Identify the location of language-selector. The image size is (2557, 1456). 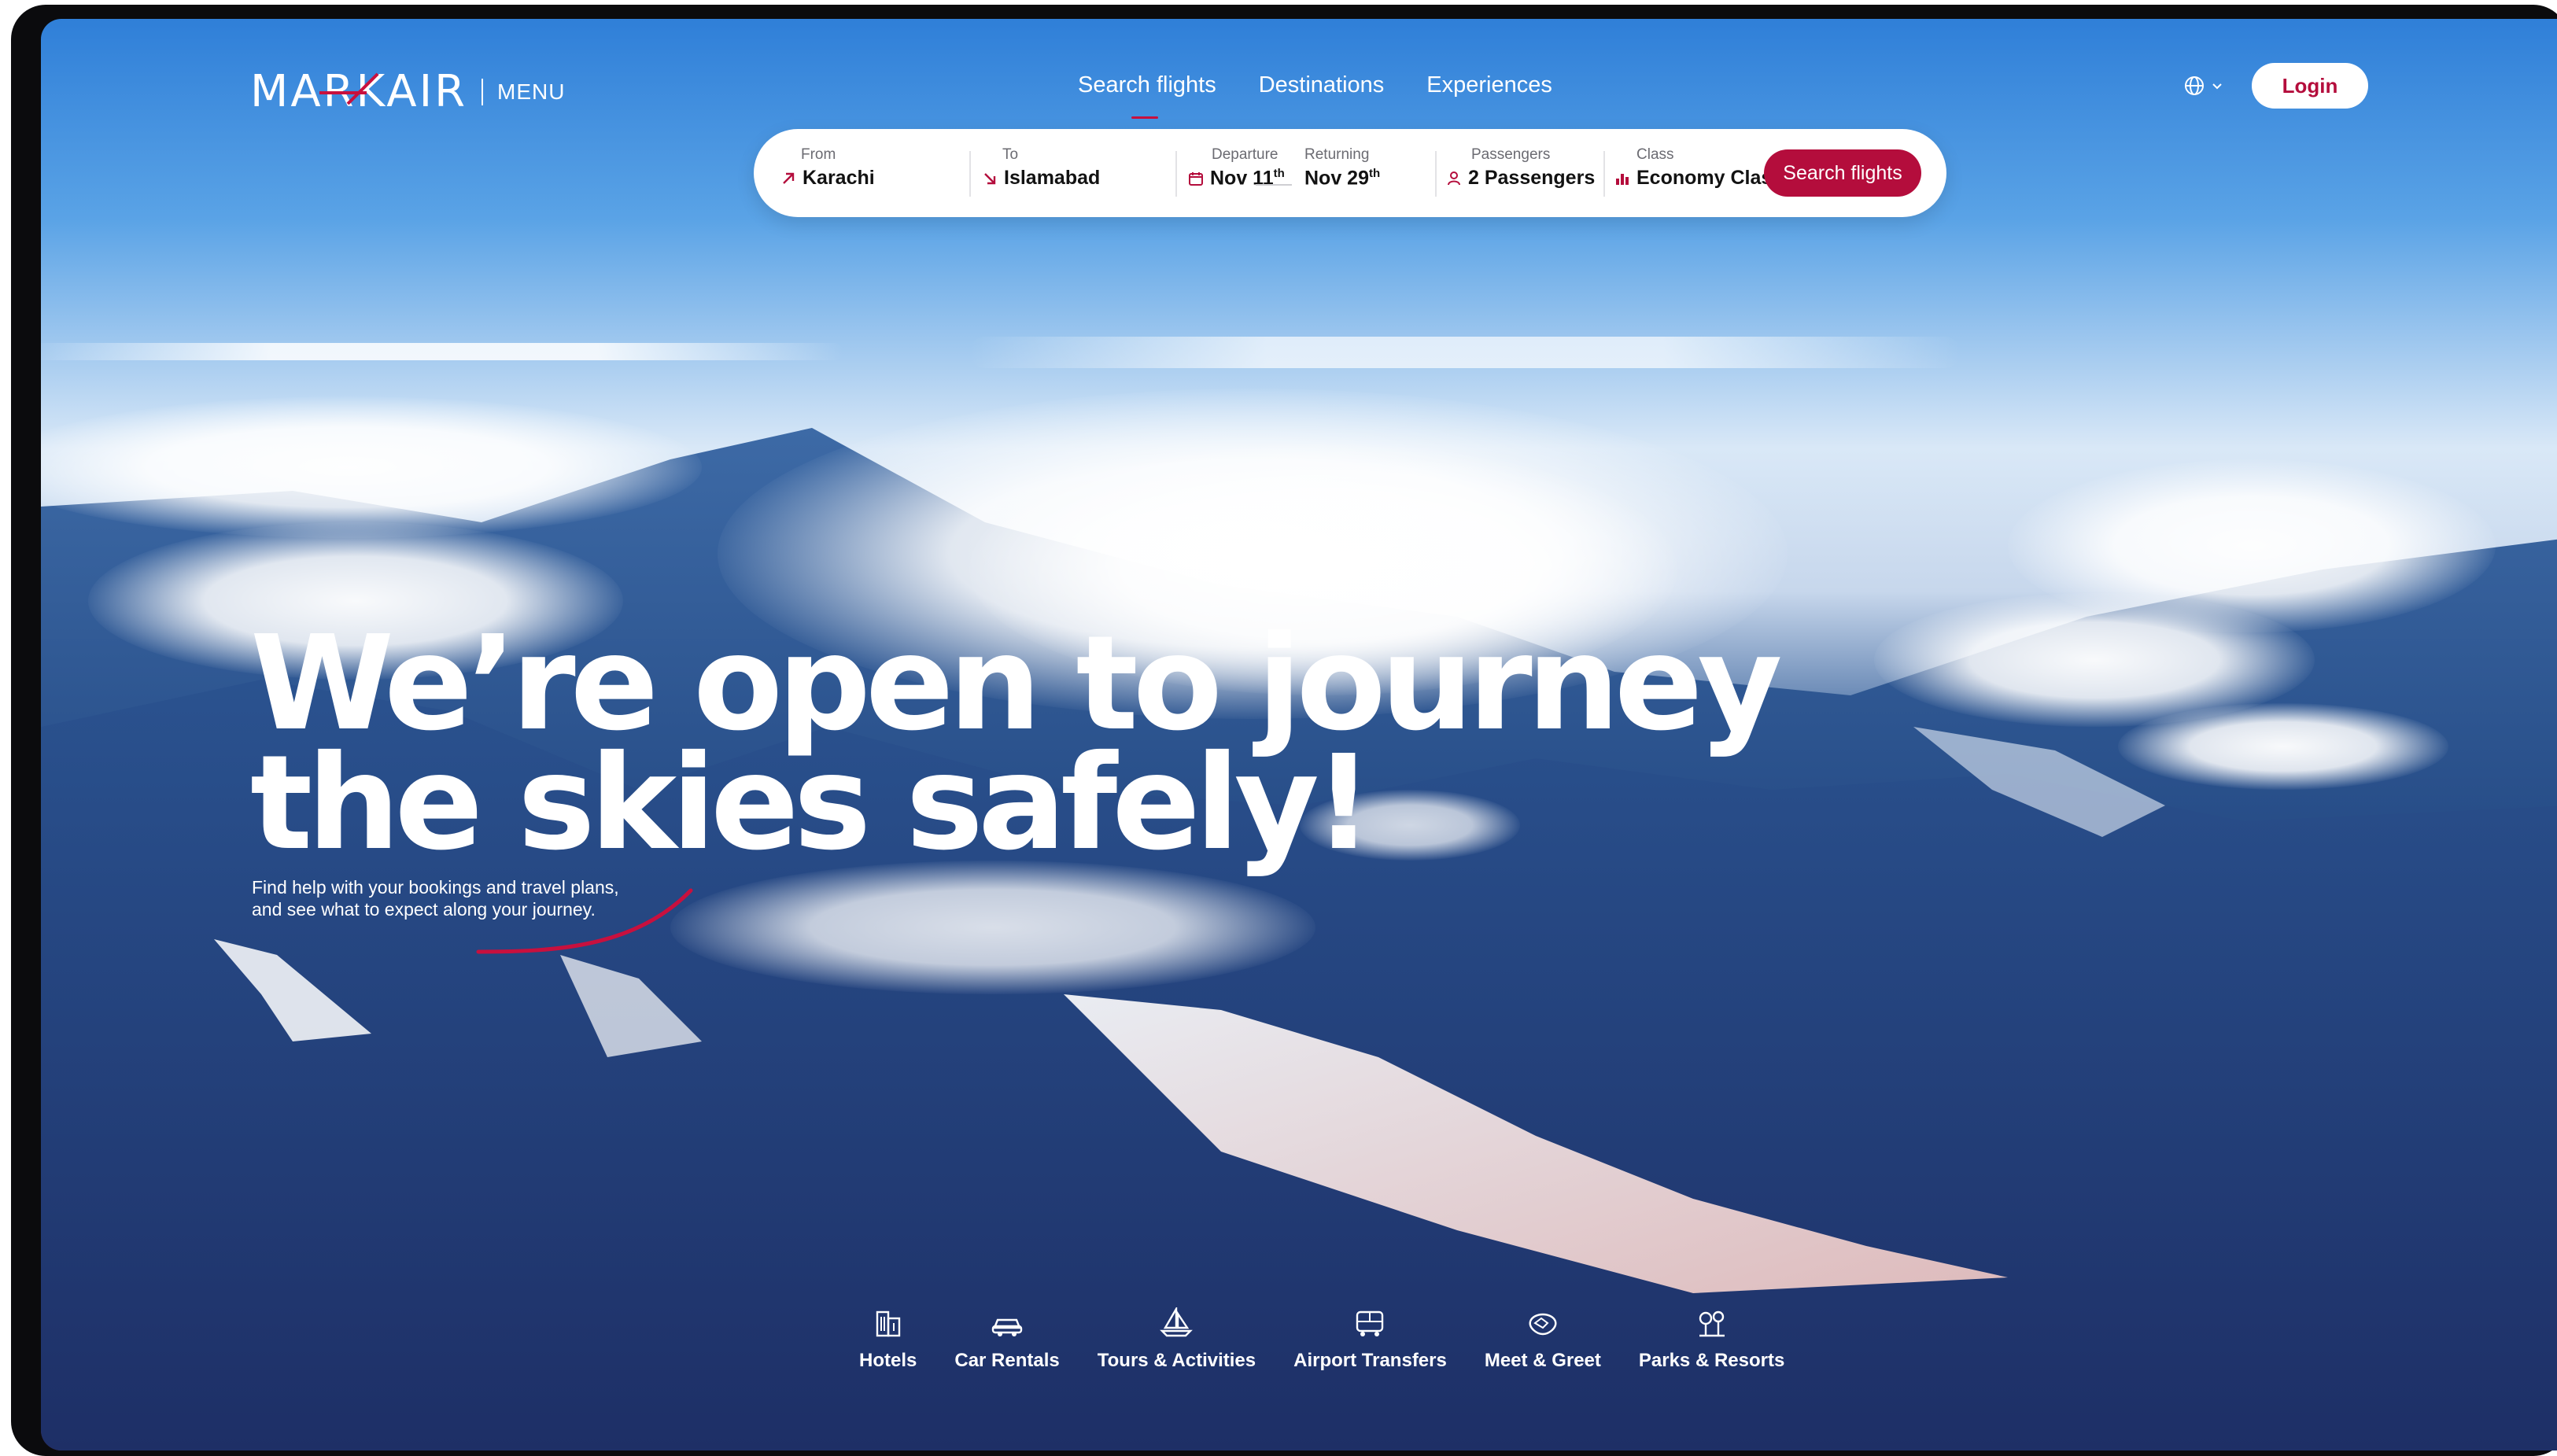
(2203, 86).